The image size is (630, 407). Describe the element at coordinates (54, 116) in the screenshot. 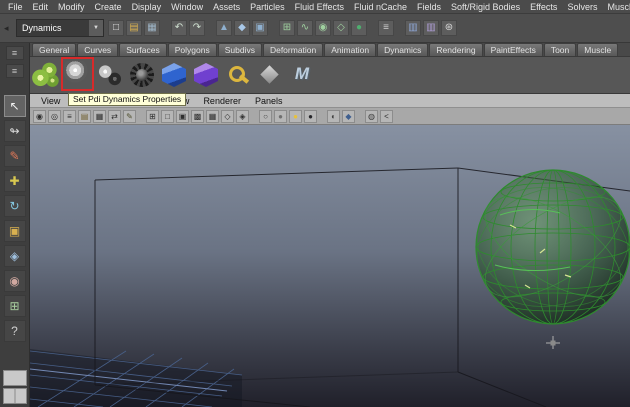

I see `camera-lock-icon: ◎` at that location.